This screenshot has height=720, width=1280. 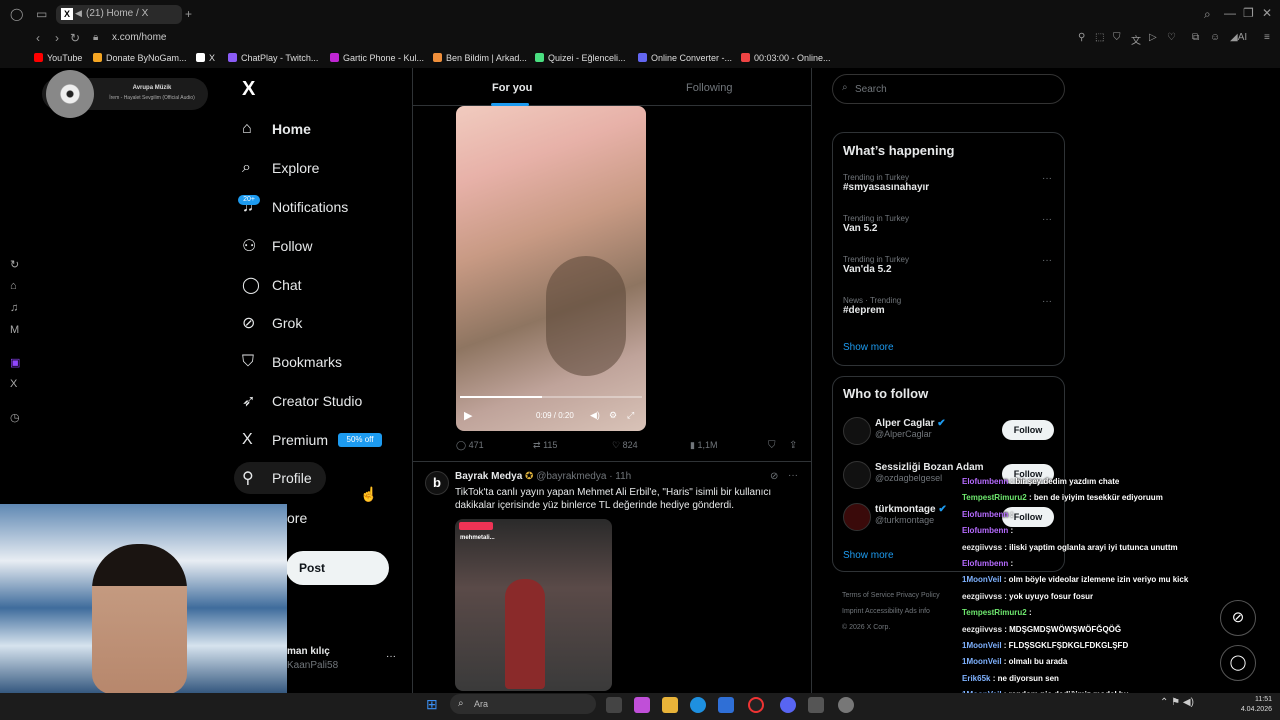 I want to click on play-icon: ▷, so click(x=1153, y=37).